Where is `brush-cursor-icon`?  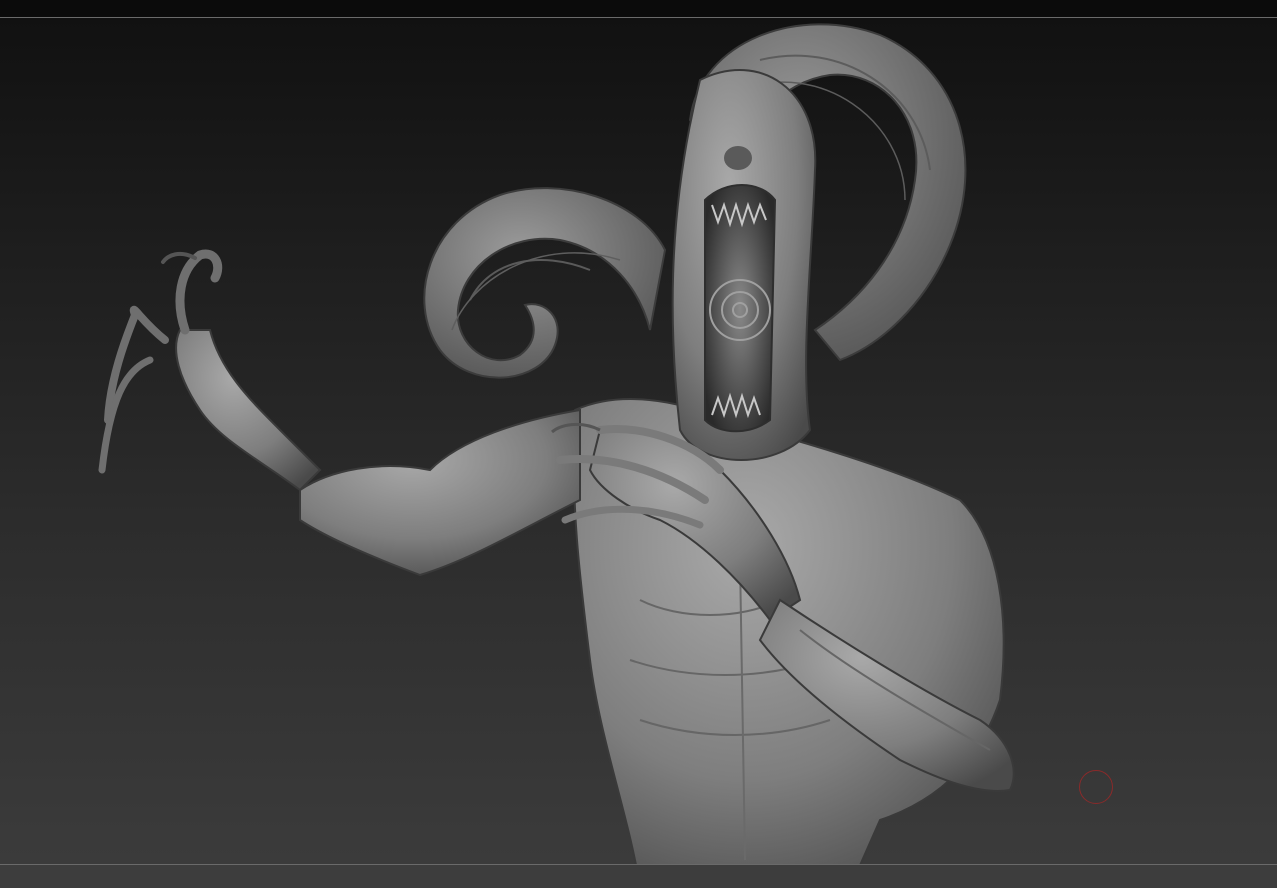
brush-cursor-icon is located at coordinates (1096, 787).